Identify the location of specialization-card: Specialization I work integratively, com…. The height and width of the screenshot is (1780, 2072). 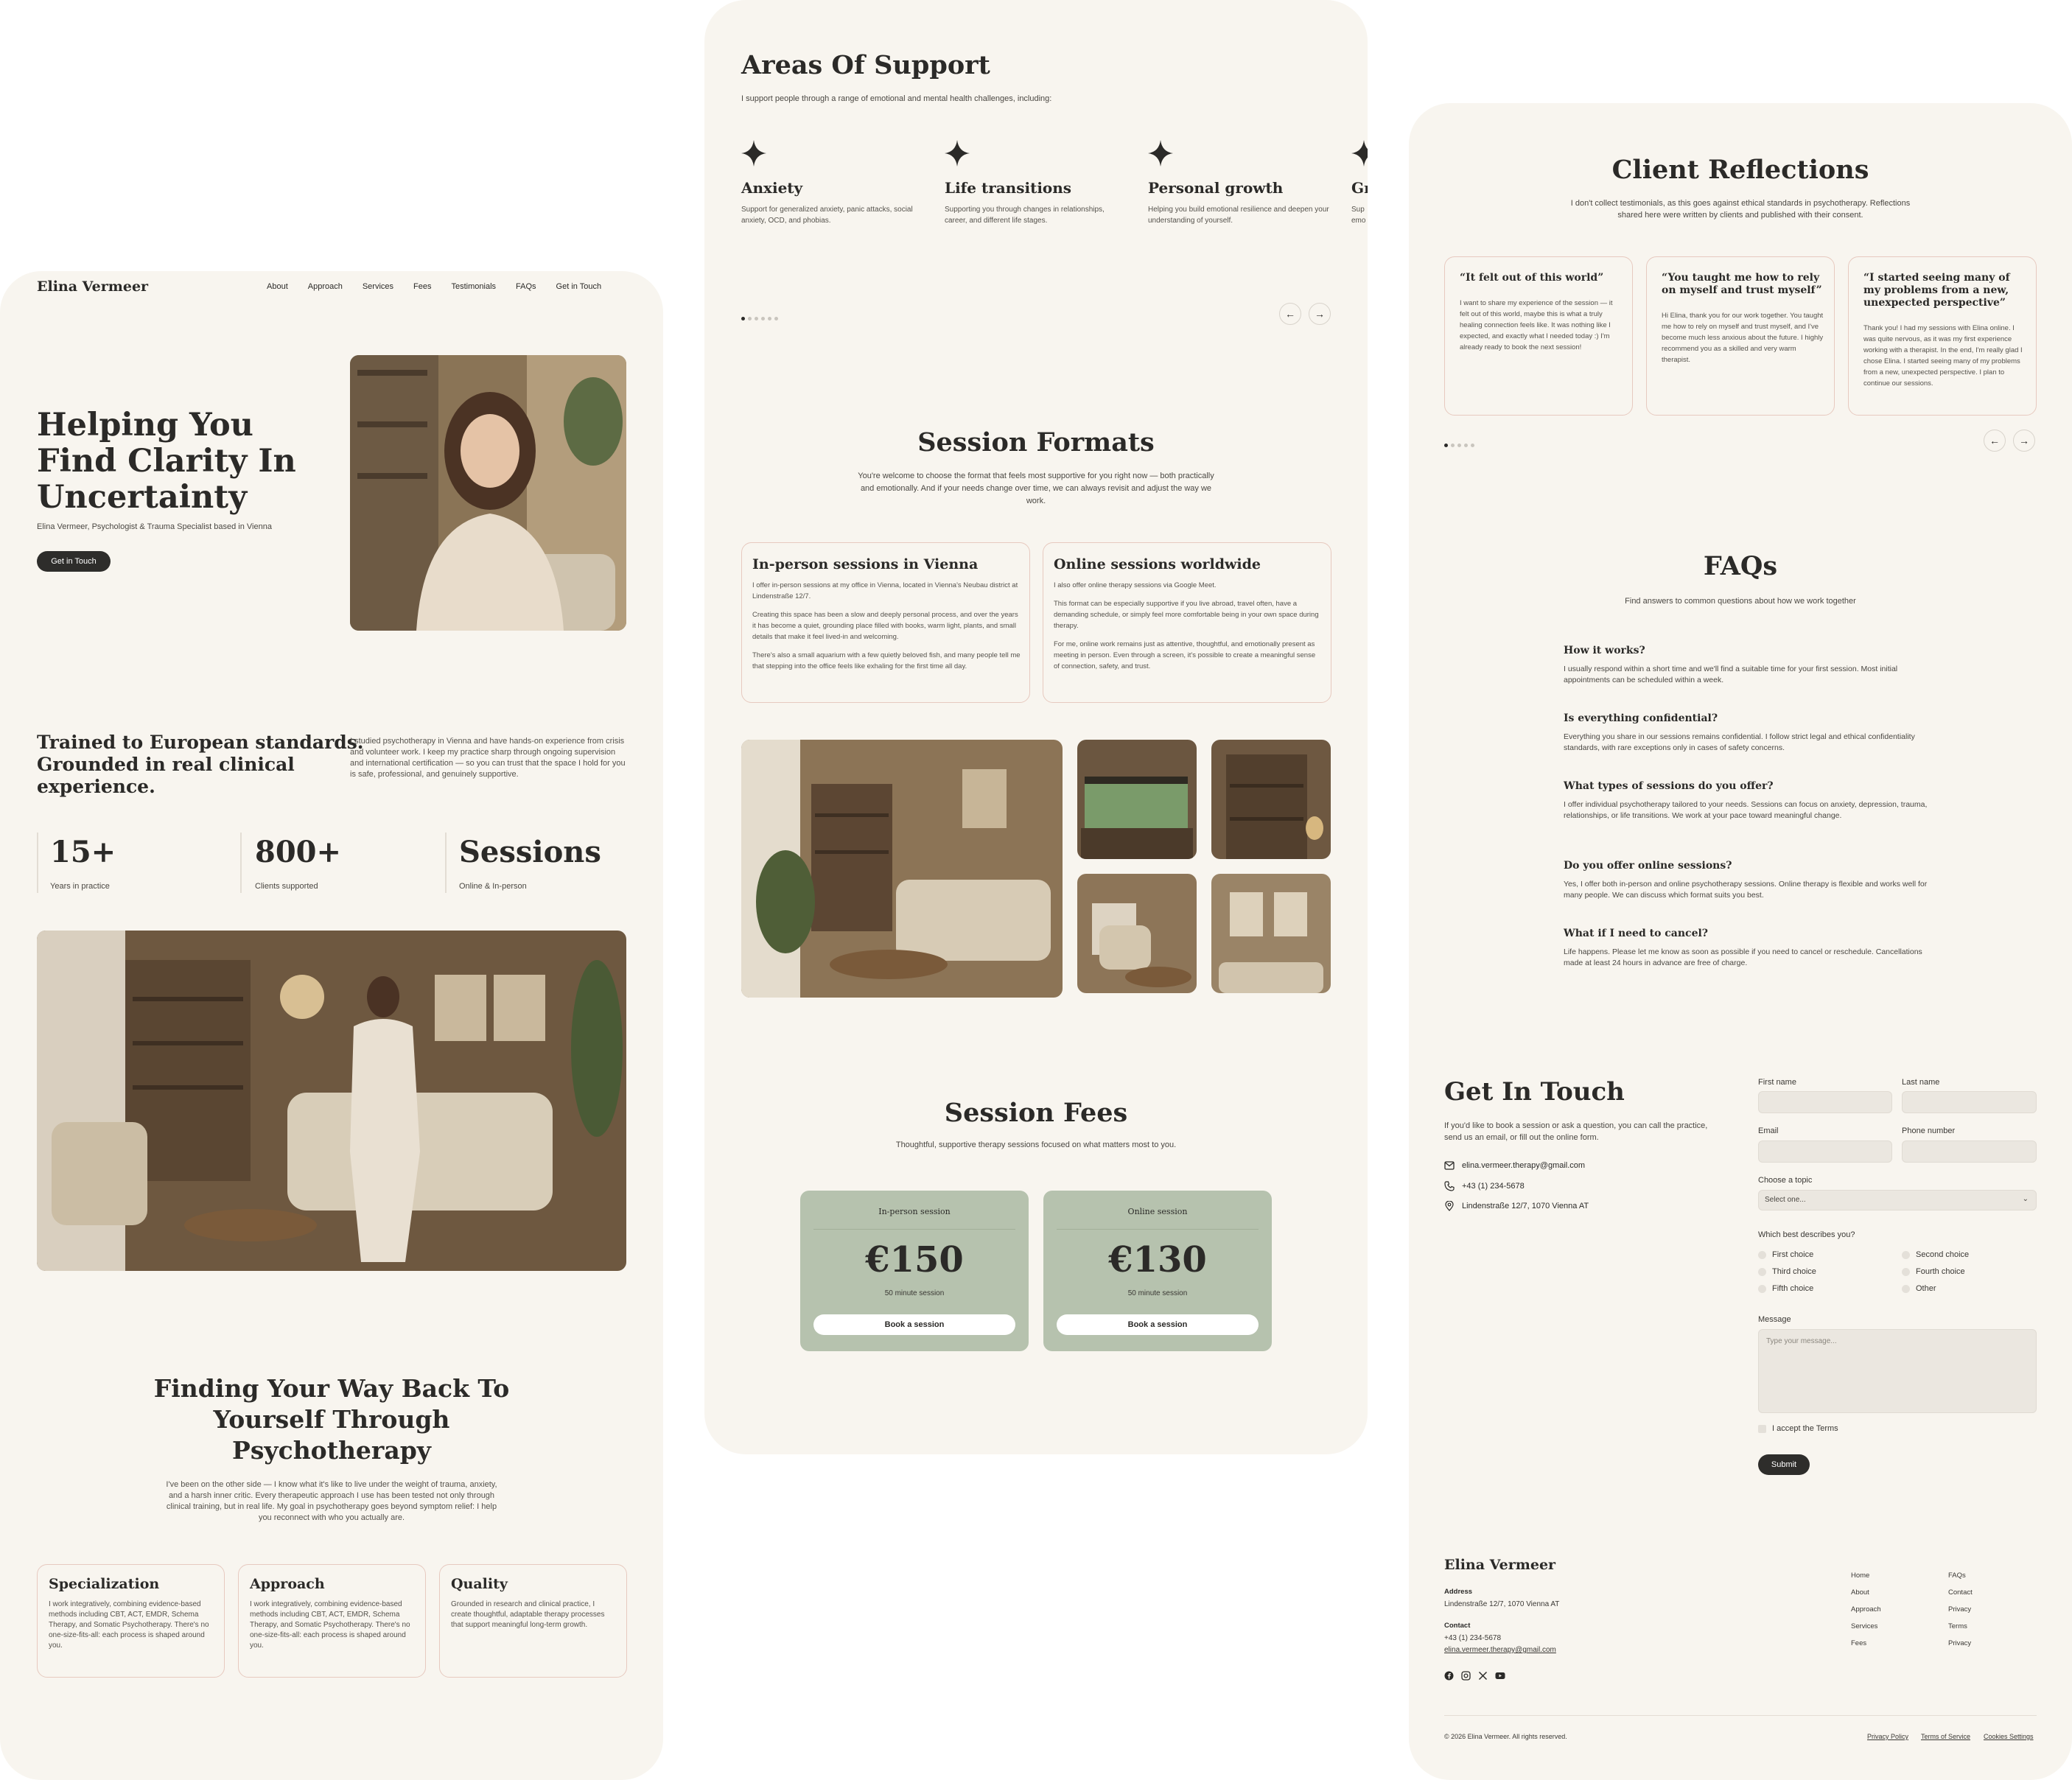
(131, 1621).